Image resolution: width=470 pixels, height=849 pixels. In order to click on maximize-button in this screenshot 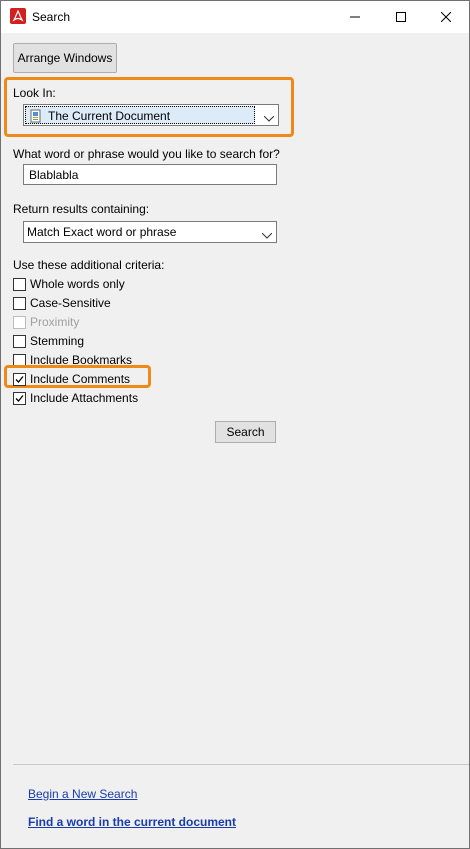, I will do `click(401, 17)`.